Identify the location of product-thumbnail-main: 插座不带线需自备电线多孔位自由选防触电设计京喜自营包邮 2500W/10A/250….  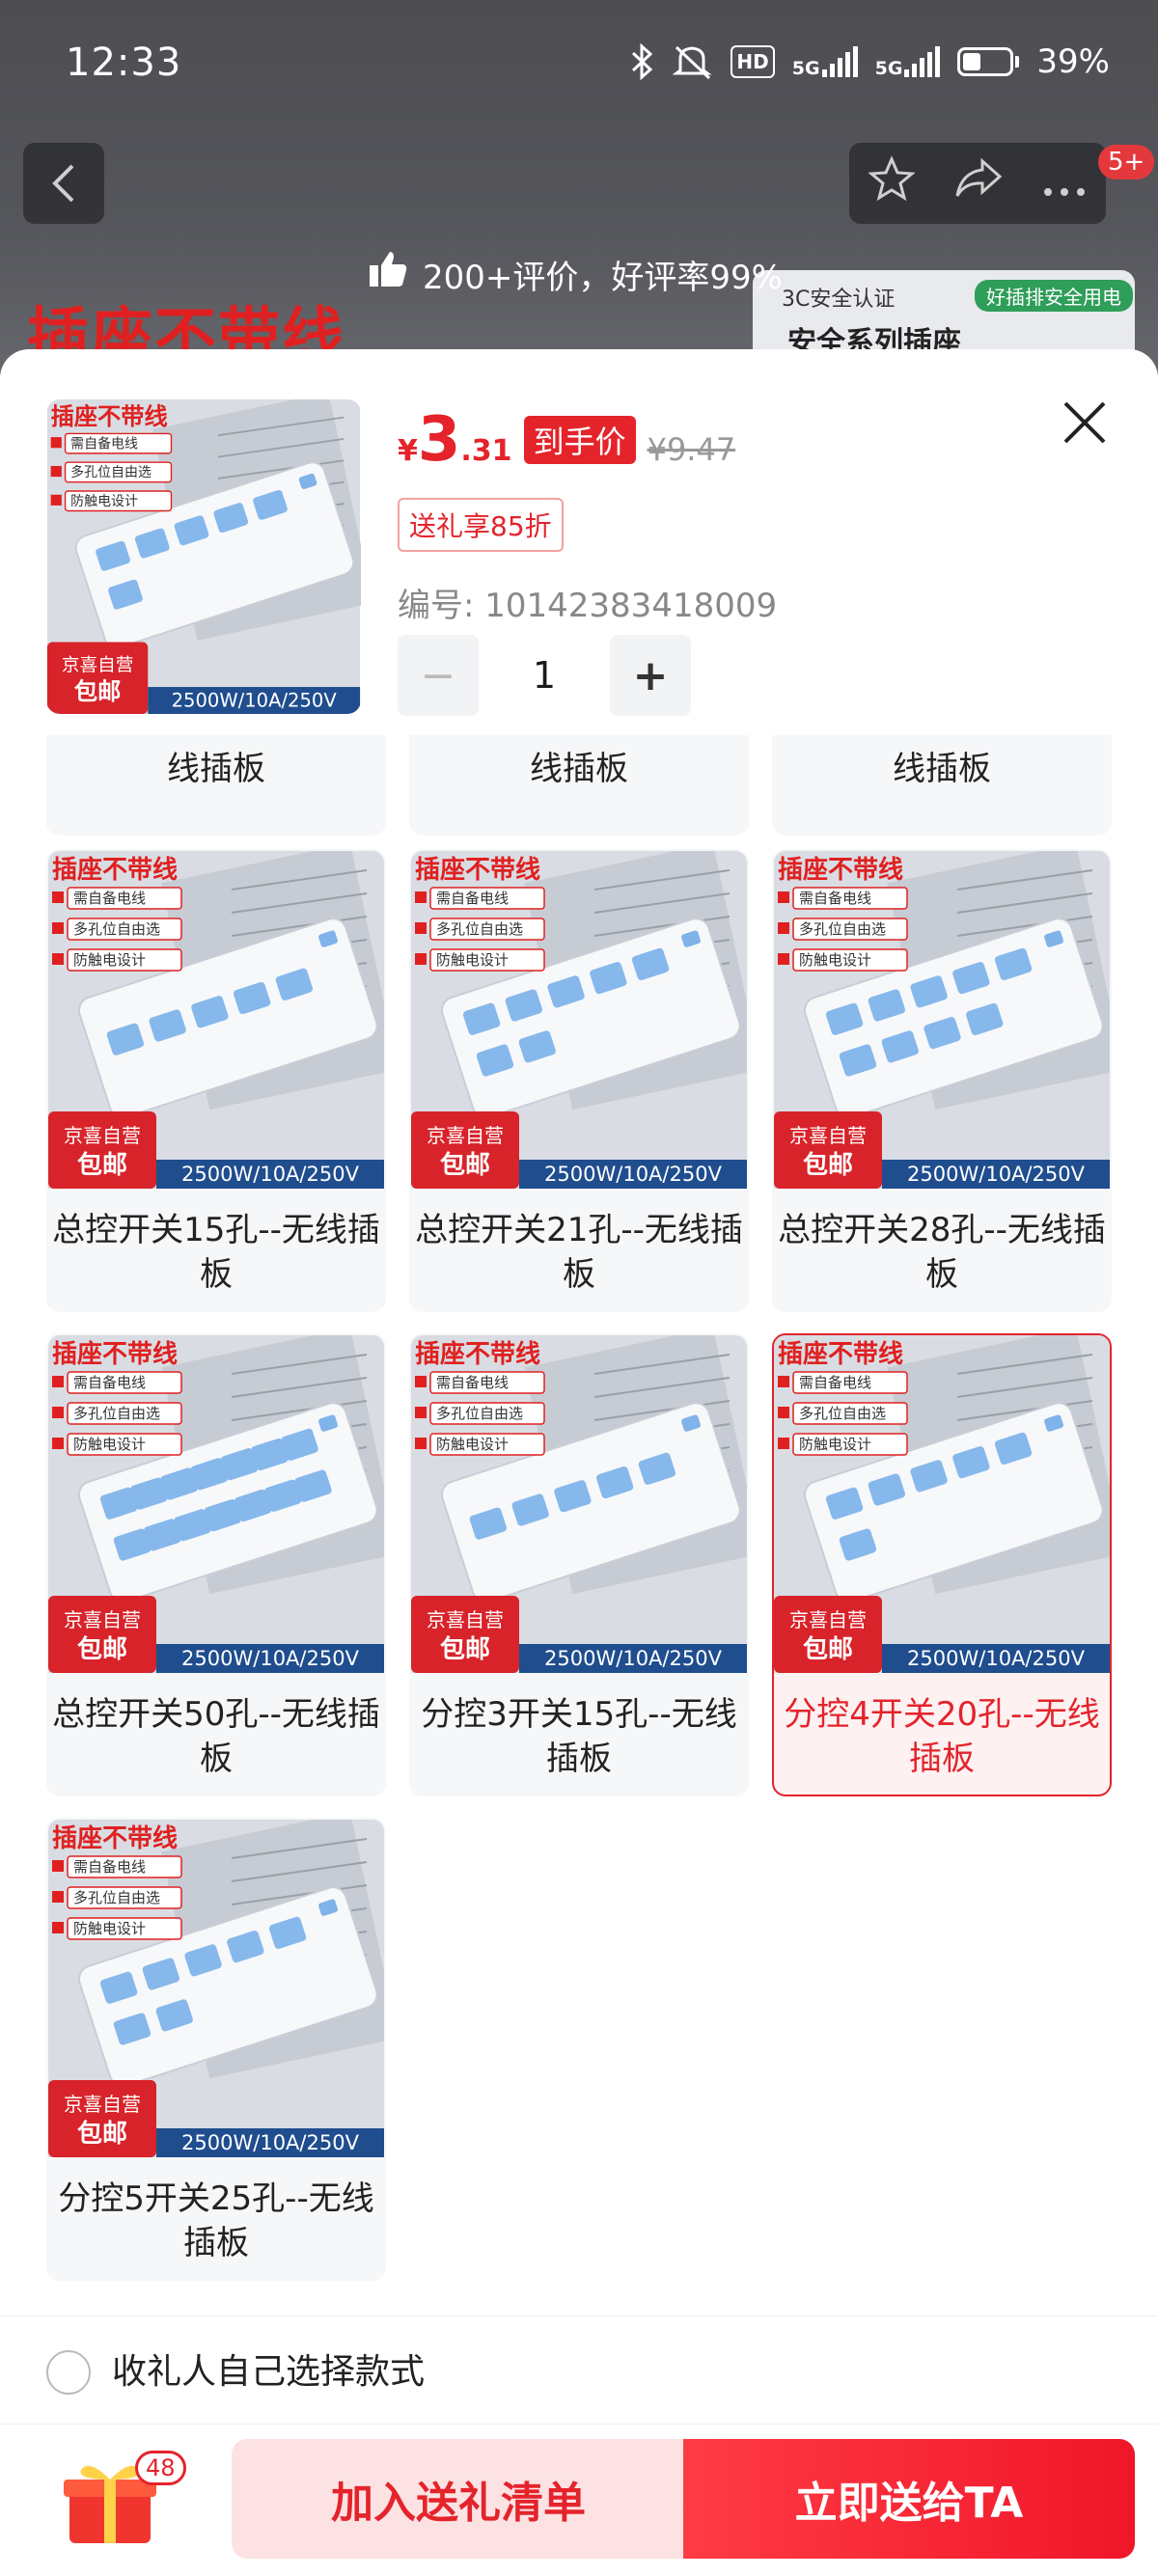
(203, 557).